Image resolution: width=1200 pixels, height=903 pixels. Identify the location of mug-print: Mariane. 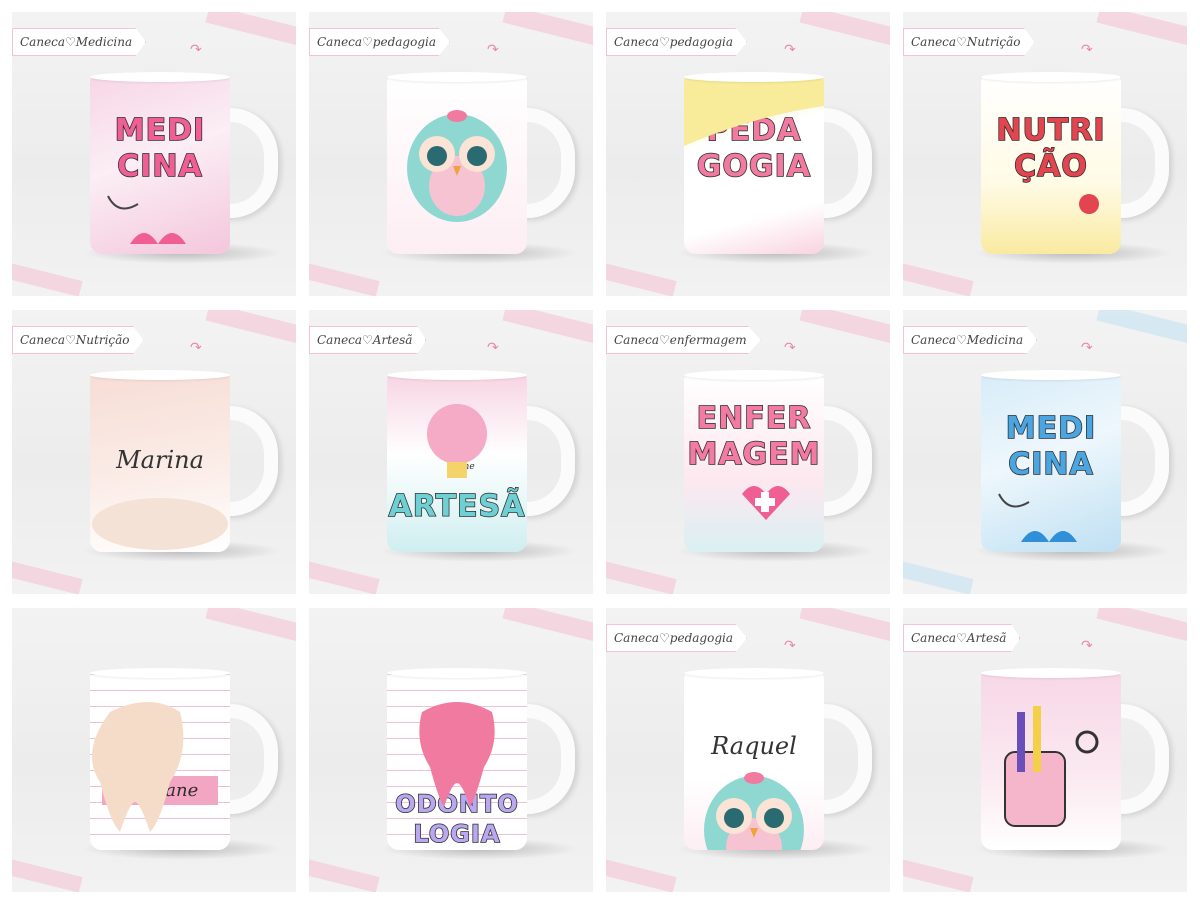
(160, 761).